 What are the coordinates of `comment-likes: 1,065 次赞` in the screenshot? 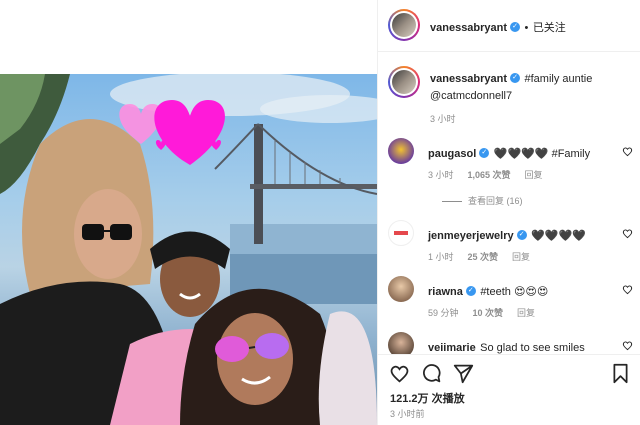 It's located at (489, 175).